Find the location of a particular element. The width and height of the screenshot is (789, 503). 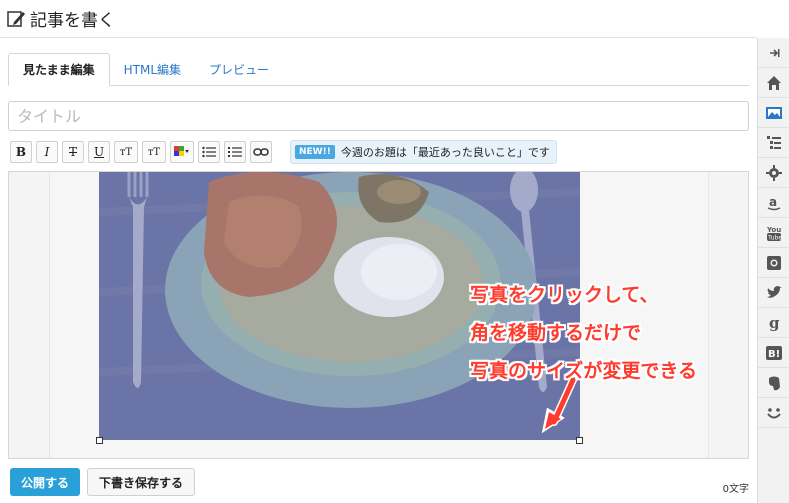

bullet-list-button is located at coordinates (209, 152).